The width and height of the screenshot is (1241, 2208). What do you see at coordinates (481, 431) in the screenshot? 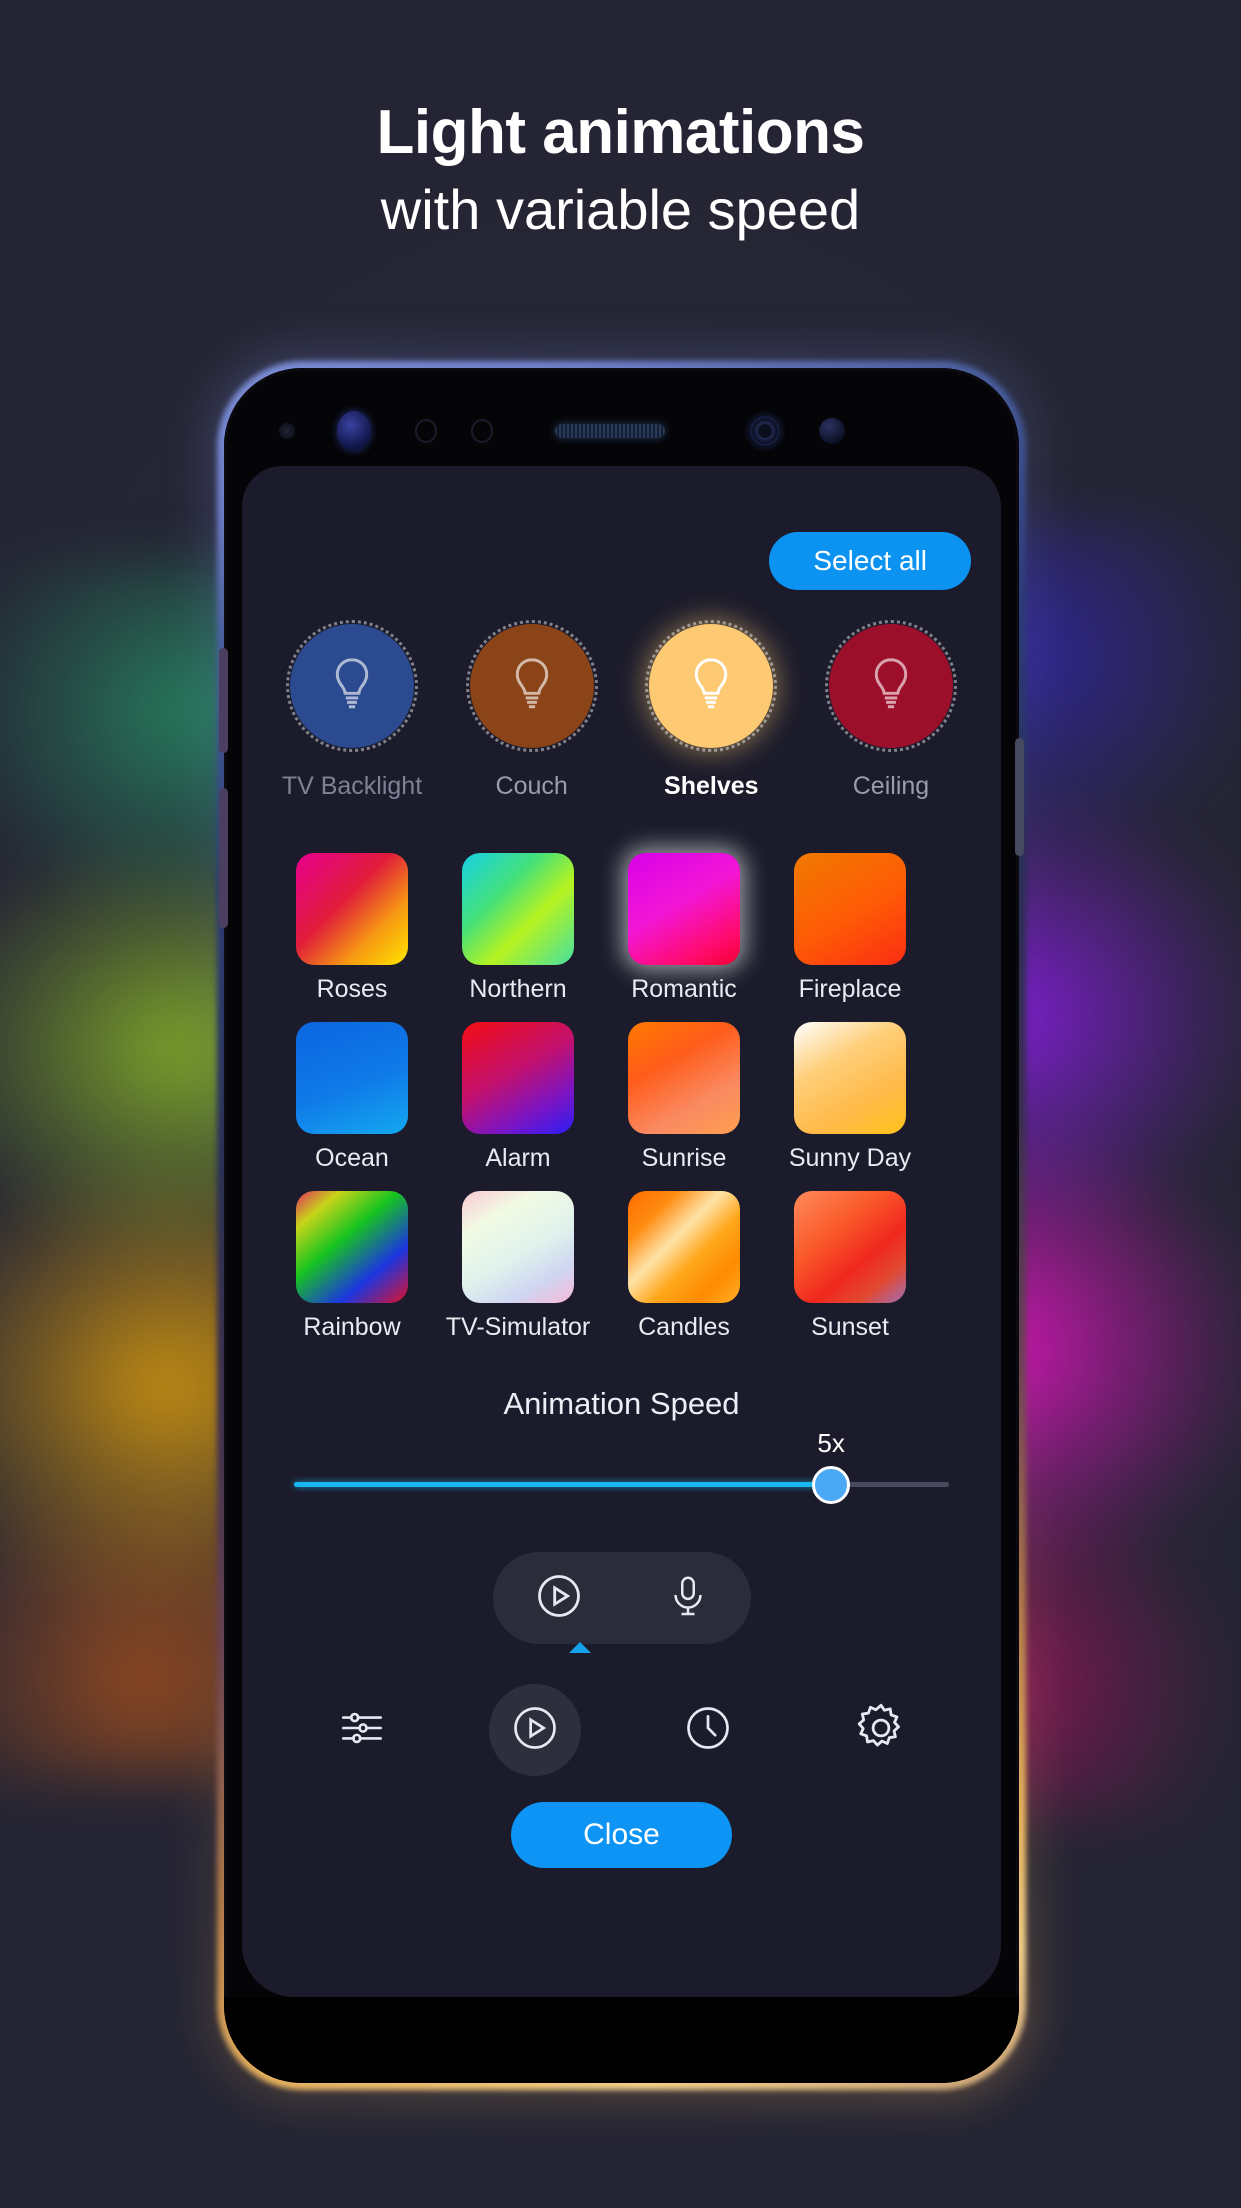
I see `sensor-ring-2-icon` at bounding box center [481, 431].